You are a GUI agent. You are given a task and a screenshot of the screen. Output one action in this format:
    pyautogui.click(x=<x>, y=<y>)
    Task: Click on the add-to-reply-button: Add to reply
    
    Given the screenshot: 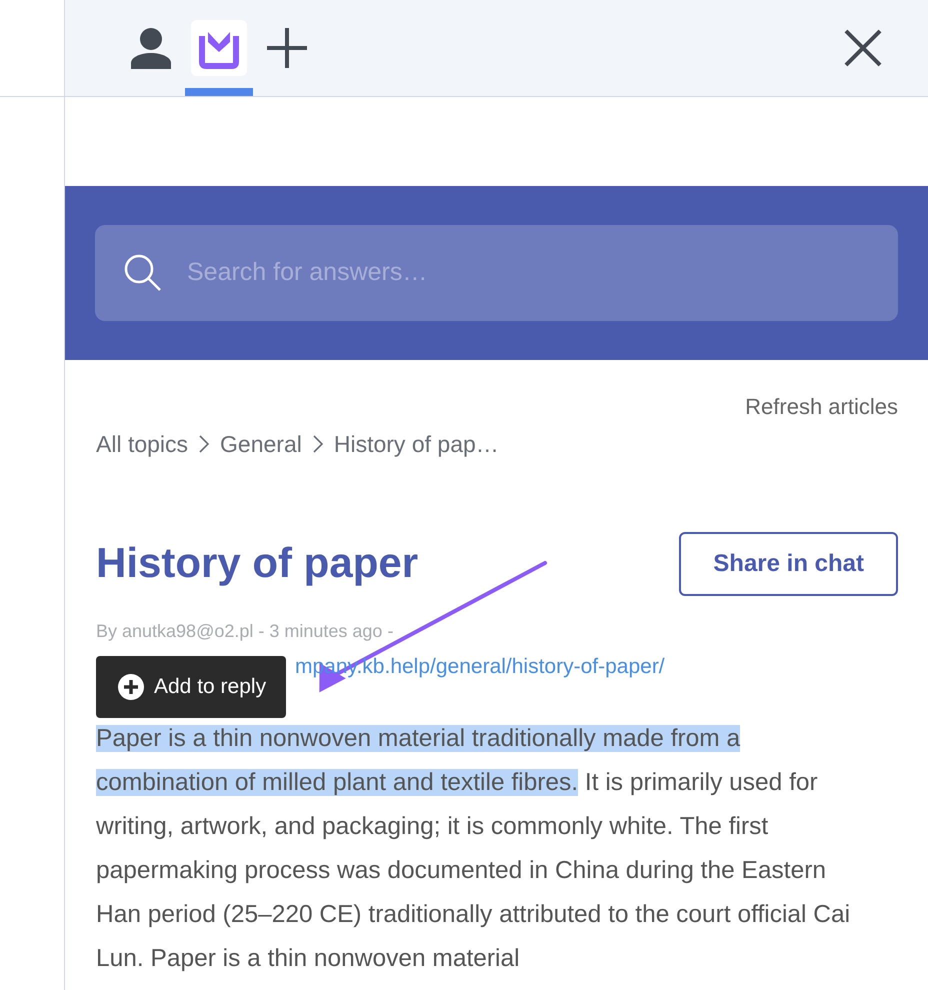 What is the action you would take?
    pyautogui.click(x=191, y=687)
    